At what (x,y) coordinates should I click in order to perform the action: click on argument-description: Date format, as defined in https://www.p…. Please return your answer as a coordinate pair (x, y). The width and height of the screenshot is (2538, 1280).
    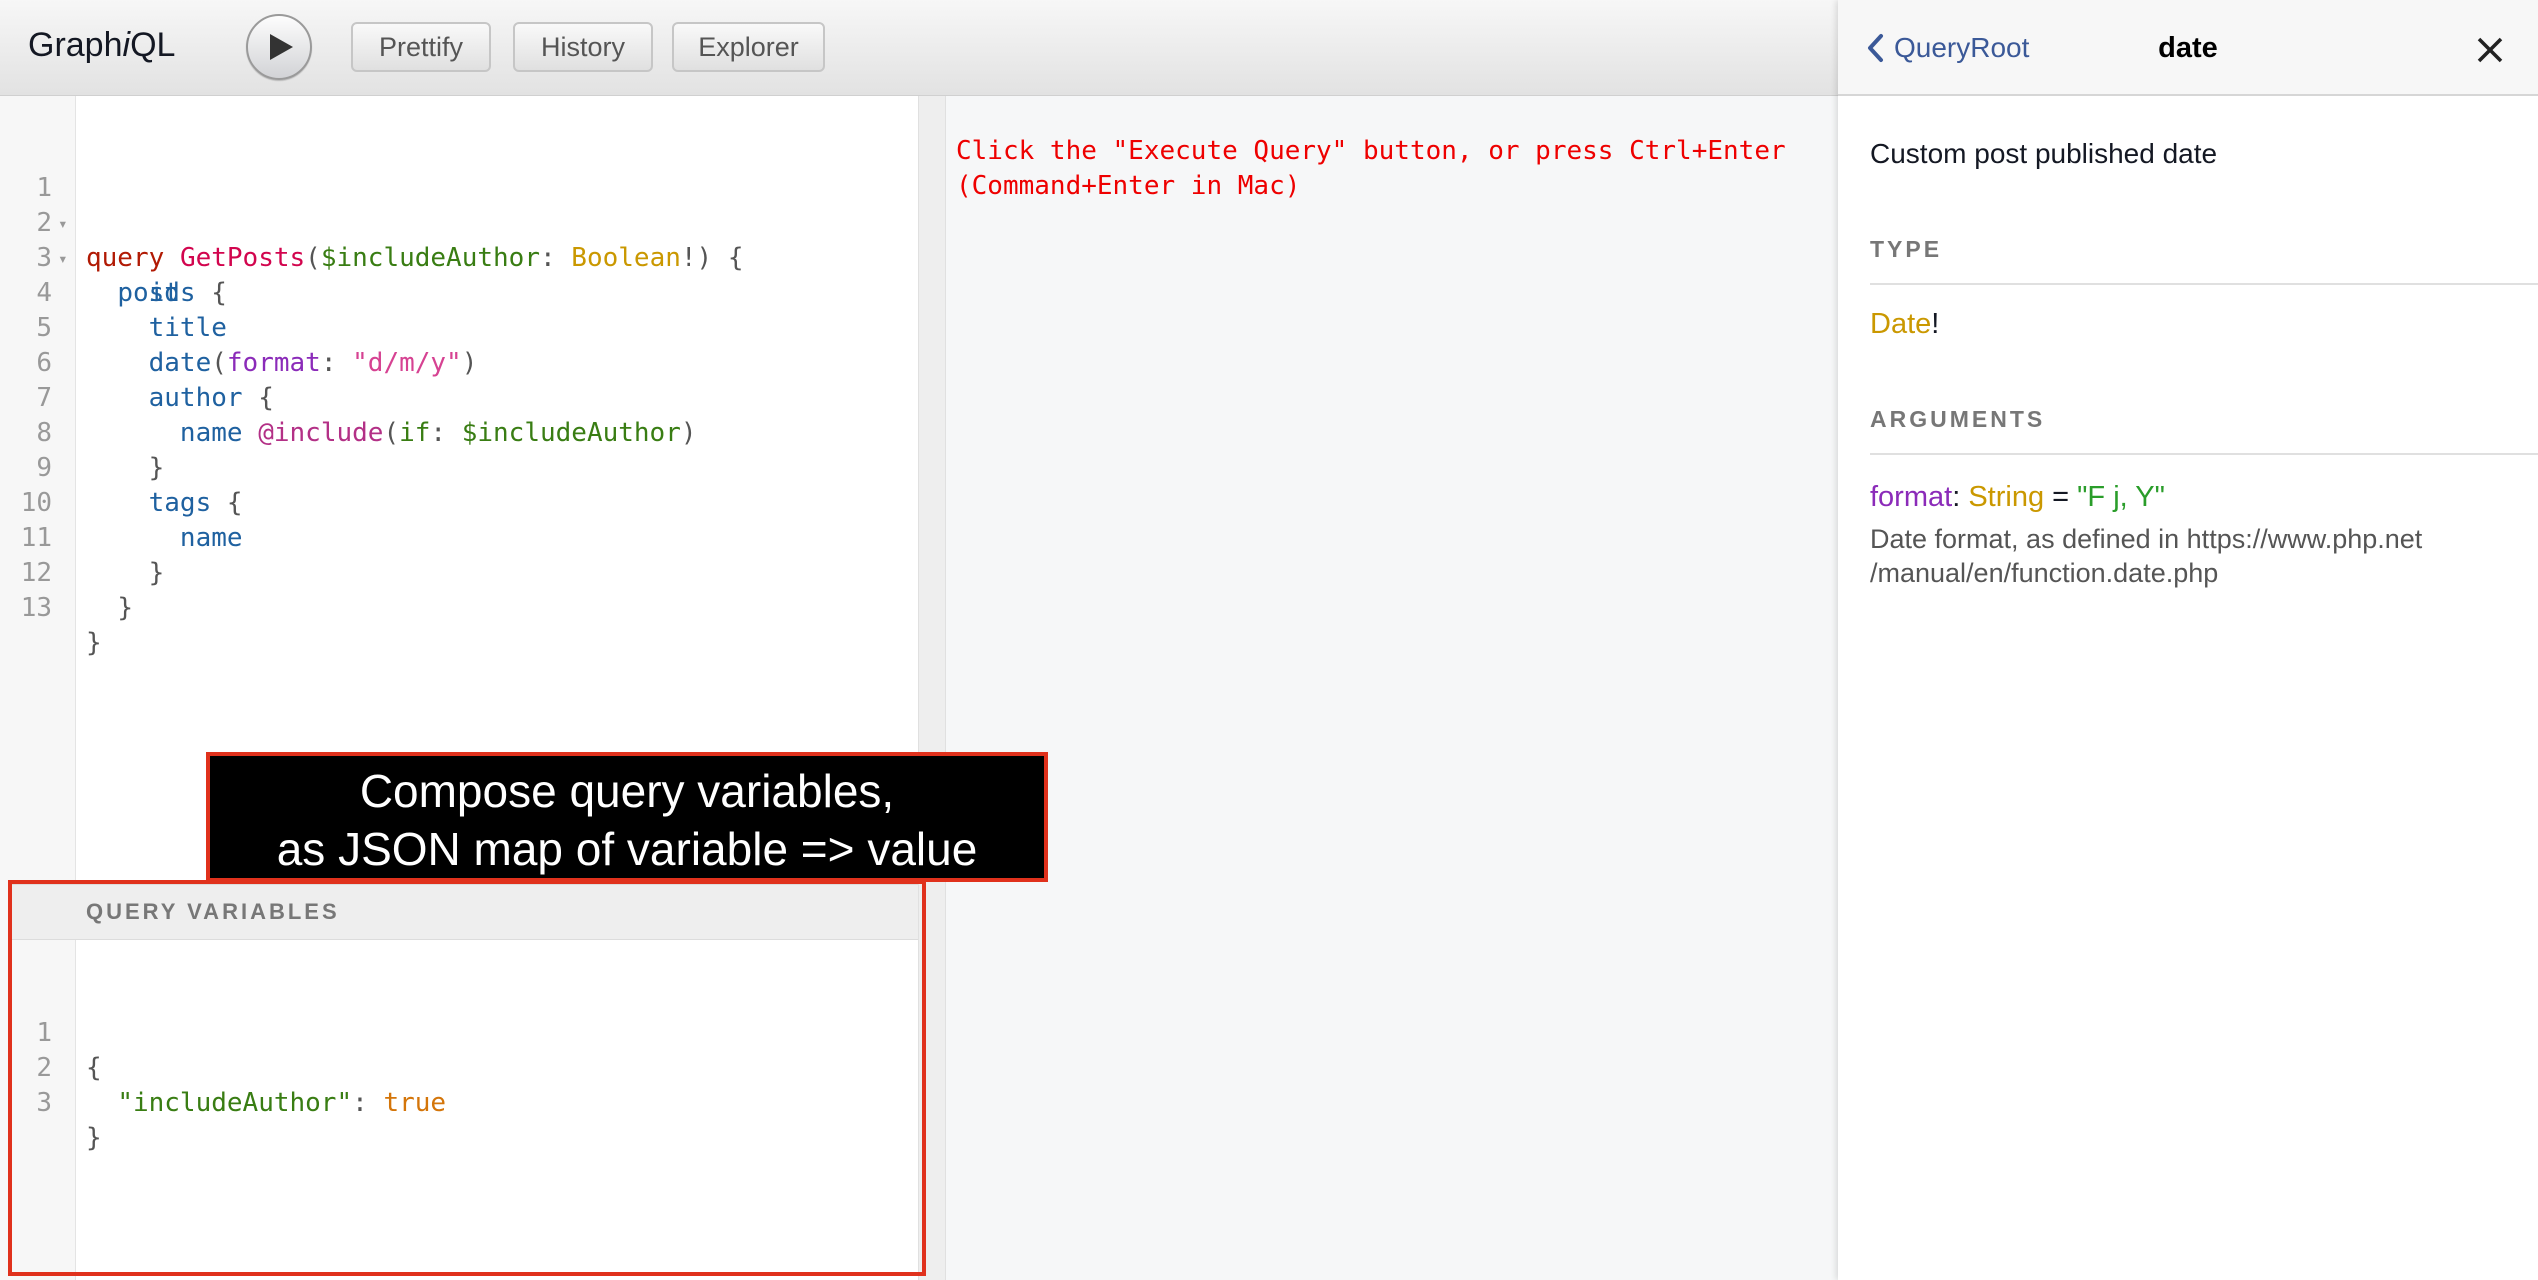
    Looking at the image, I should click on (2190, 556).